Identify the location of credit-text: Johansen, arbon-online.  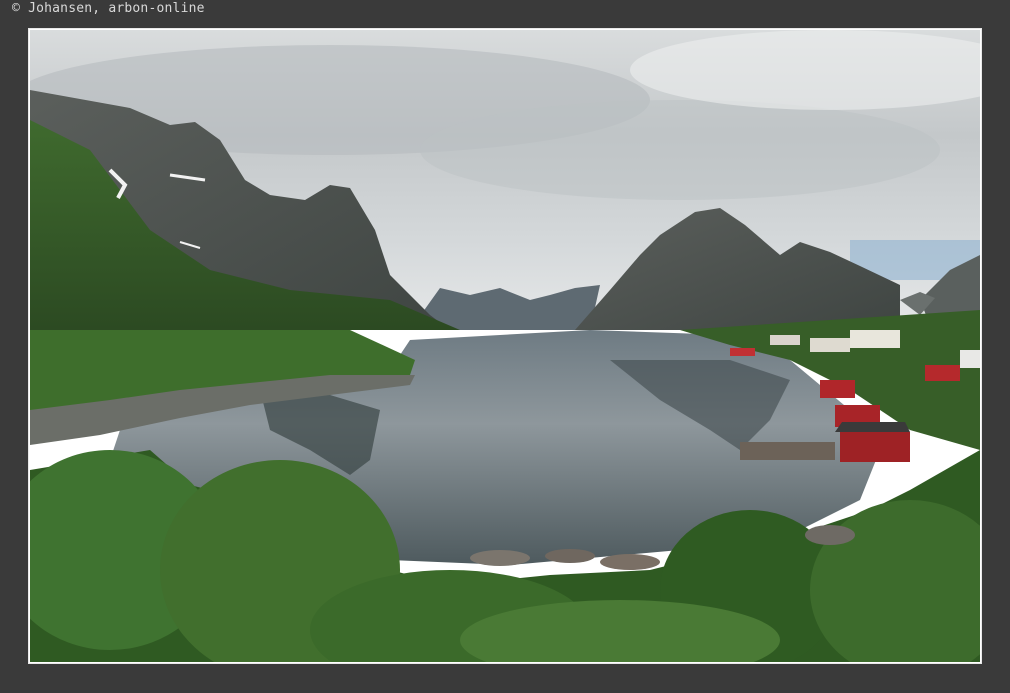
(116, 8).